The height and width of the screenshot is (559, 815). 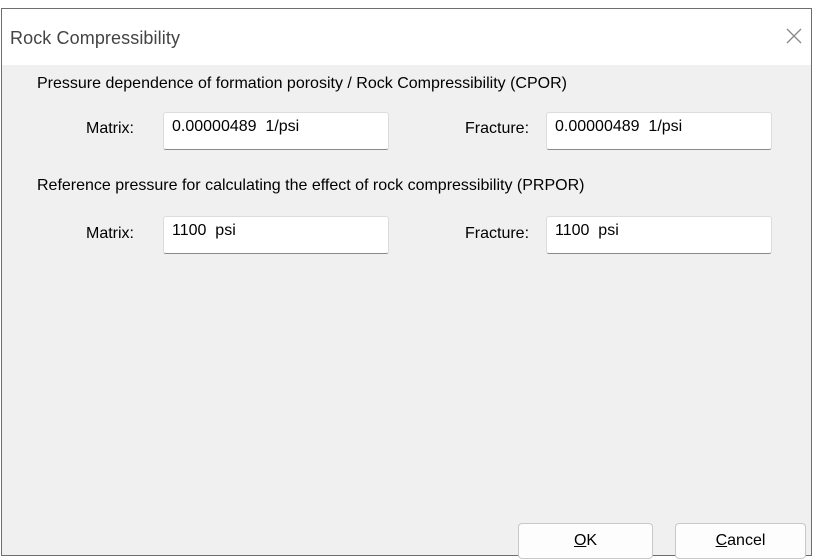 I want to click on title-bar: Rock Compressibility, so click(x=406, y=37).